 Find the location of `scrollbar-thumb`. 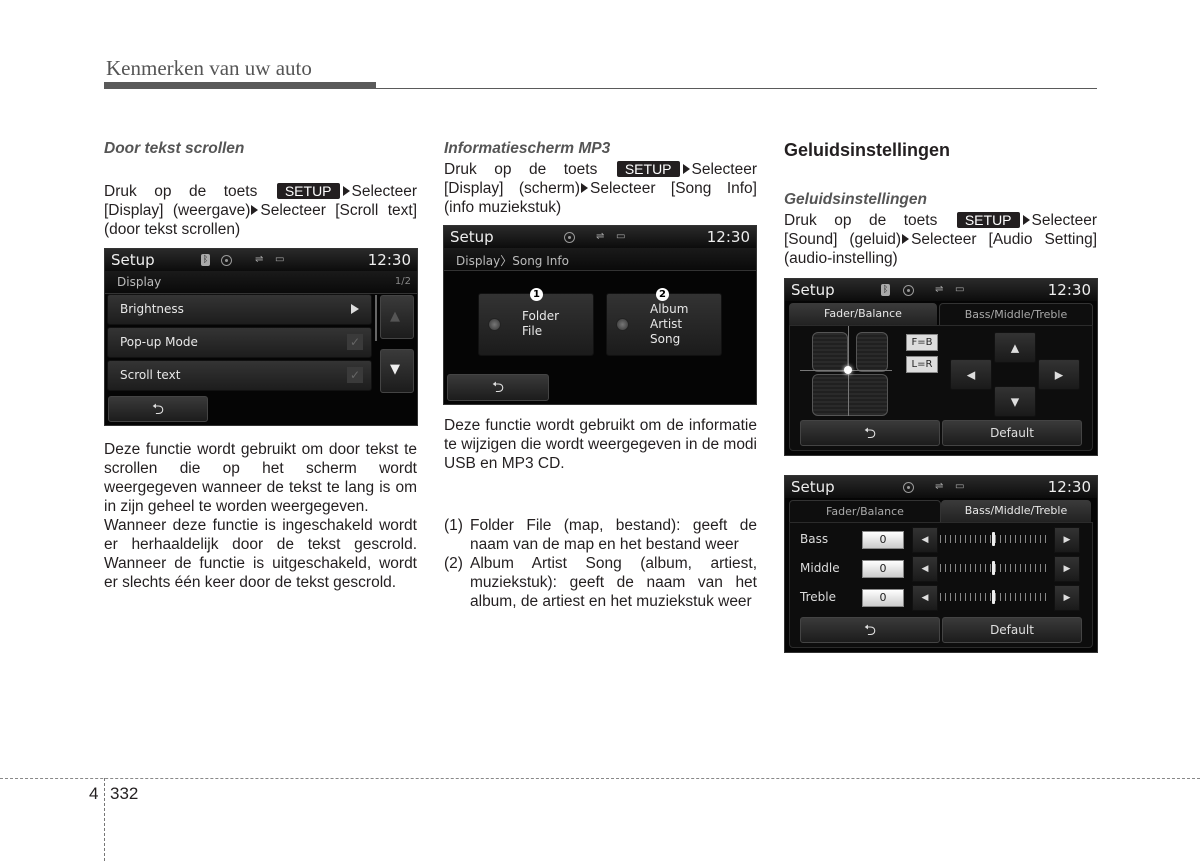

scrollbar-thumb is located at coordinates (376, 318).